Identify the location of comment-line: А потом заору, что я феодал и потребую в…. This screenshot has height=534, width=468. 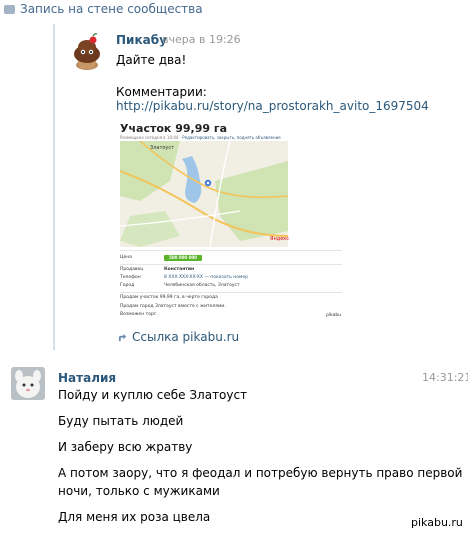
(260, 473).